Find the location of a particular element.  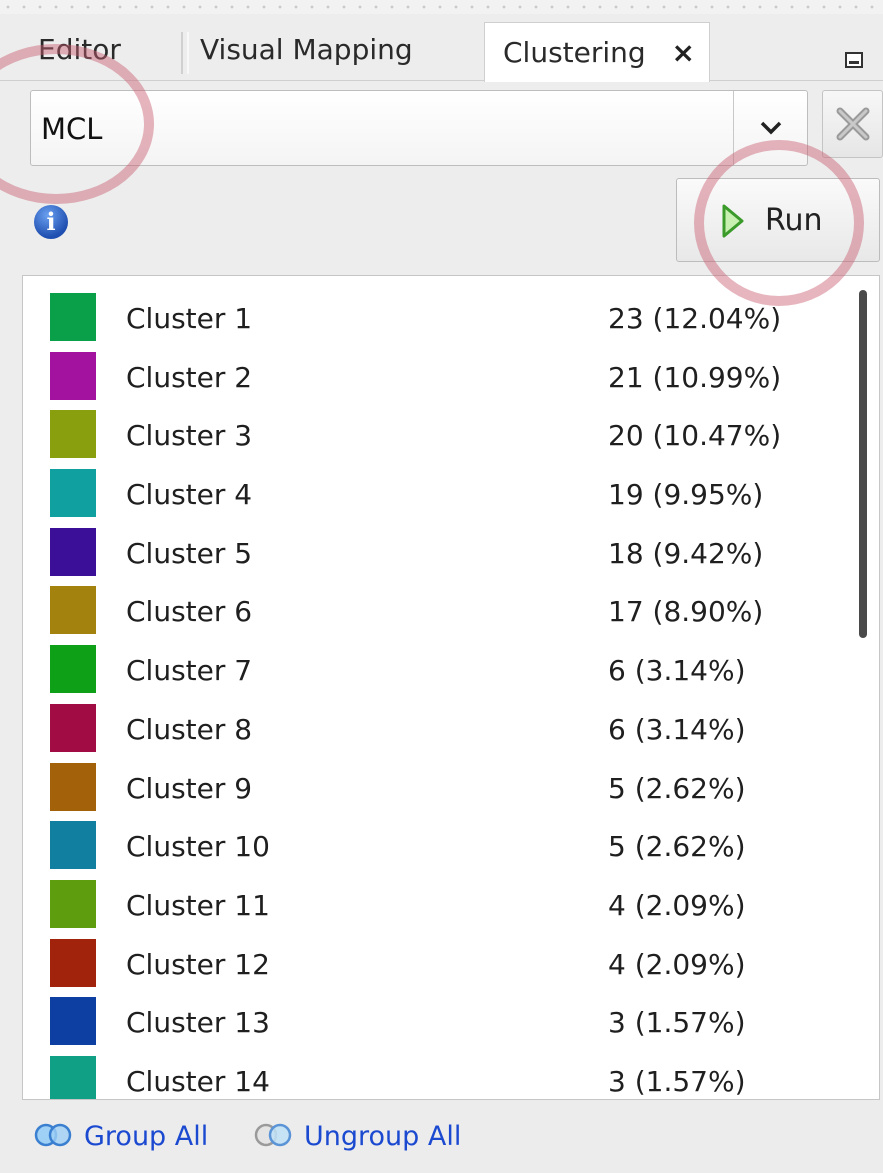

cluster-count: 21 (10.99%) is located at coordinates (695, 377).